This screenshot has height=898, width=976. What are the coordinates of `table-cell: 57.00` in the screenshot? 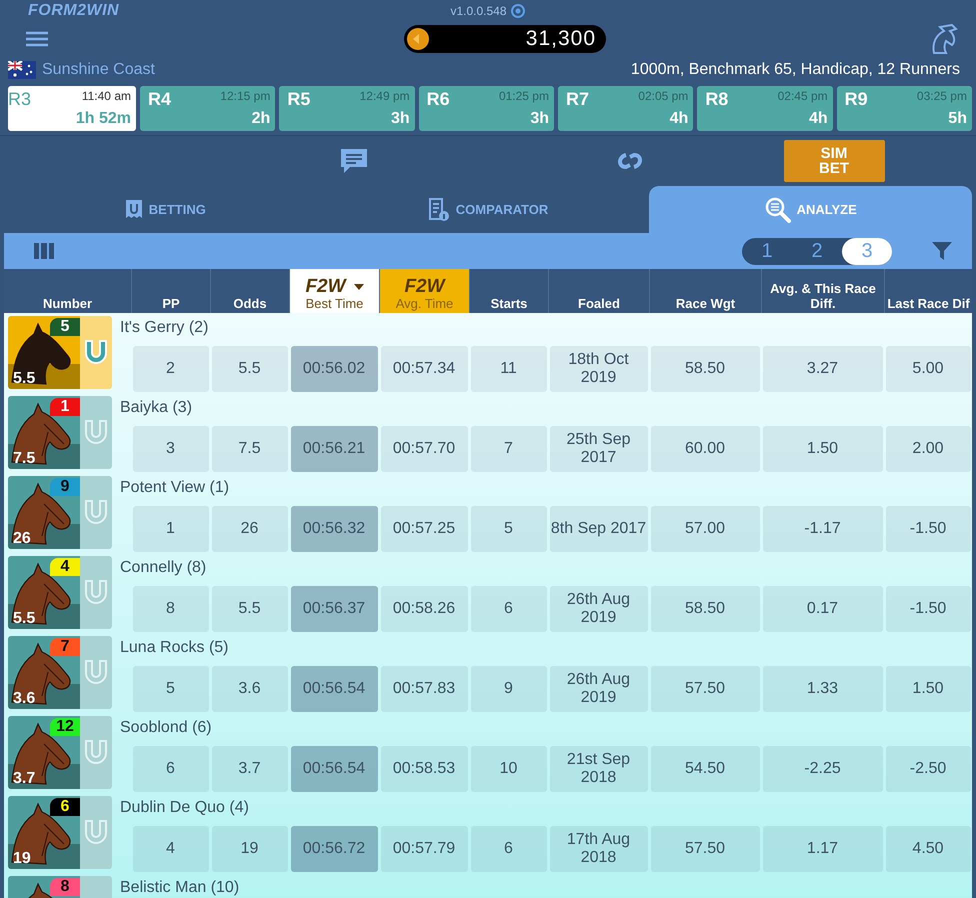 It's located at (705, 529).